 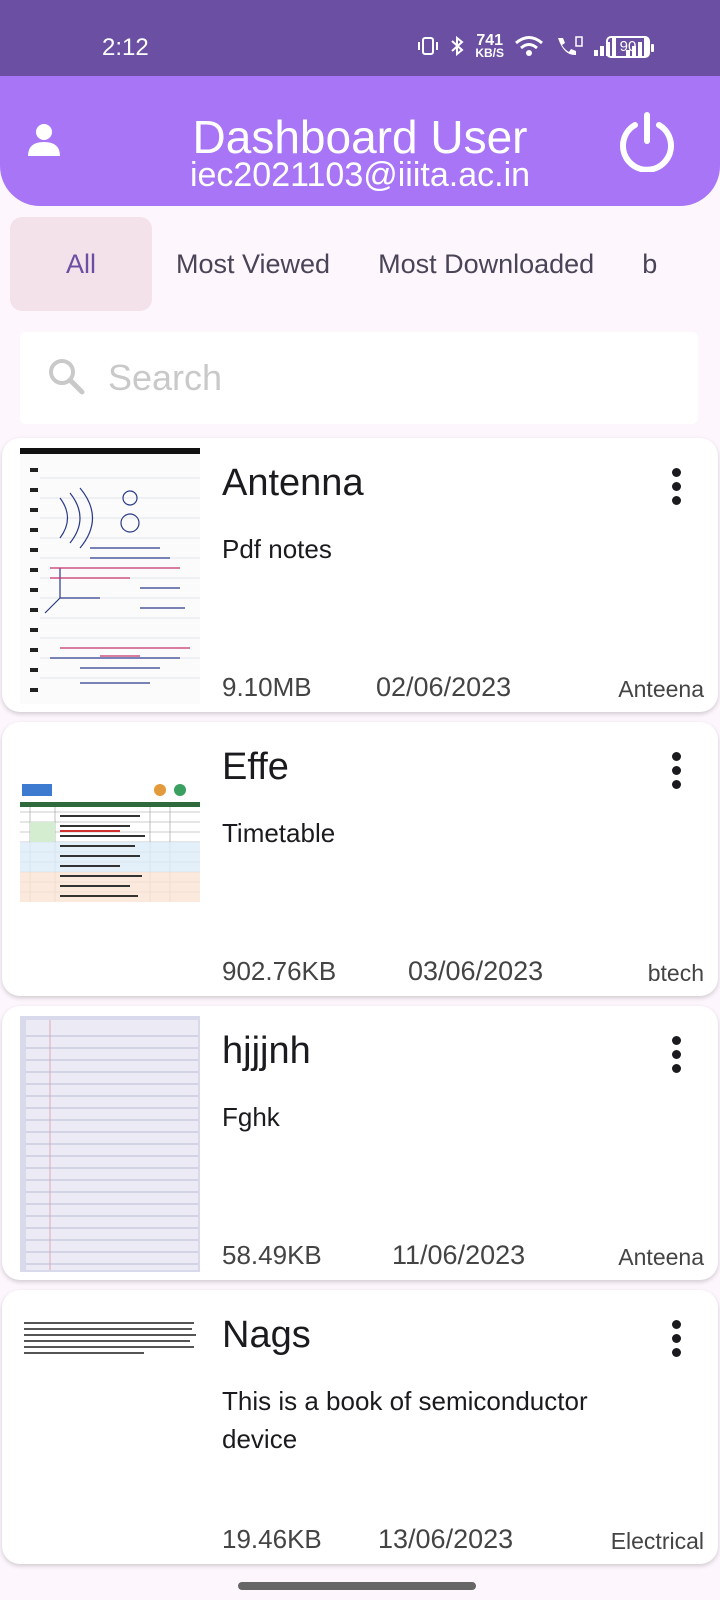 What do you see at coordinates (486, 264) in the screenshot?
I see `tab-most-downloaded: Most Downloaded` at bounding box center [486, 264].